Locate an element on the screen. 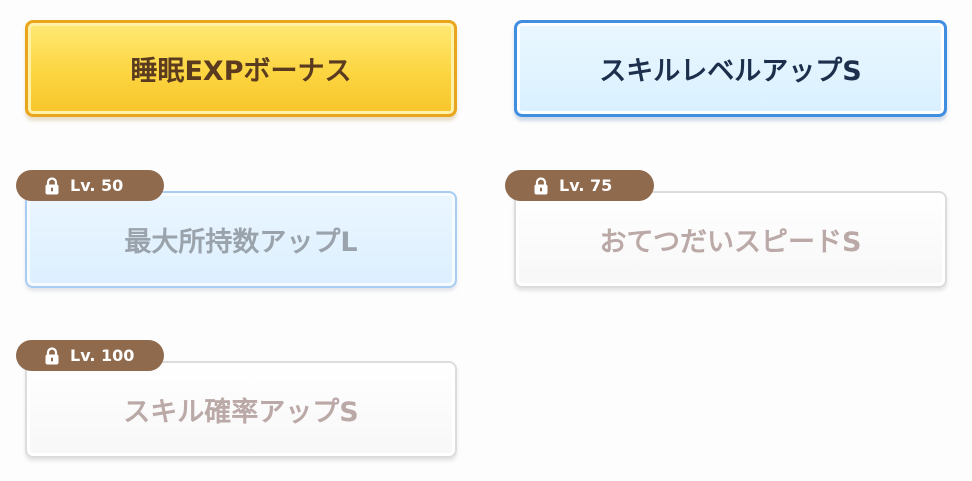 This screenshot has width=972, height=481. skill-slot-sleep-exp-bonus: 睡眠EXPボーナス is located at coordinates (241, 68).